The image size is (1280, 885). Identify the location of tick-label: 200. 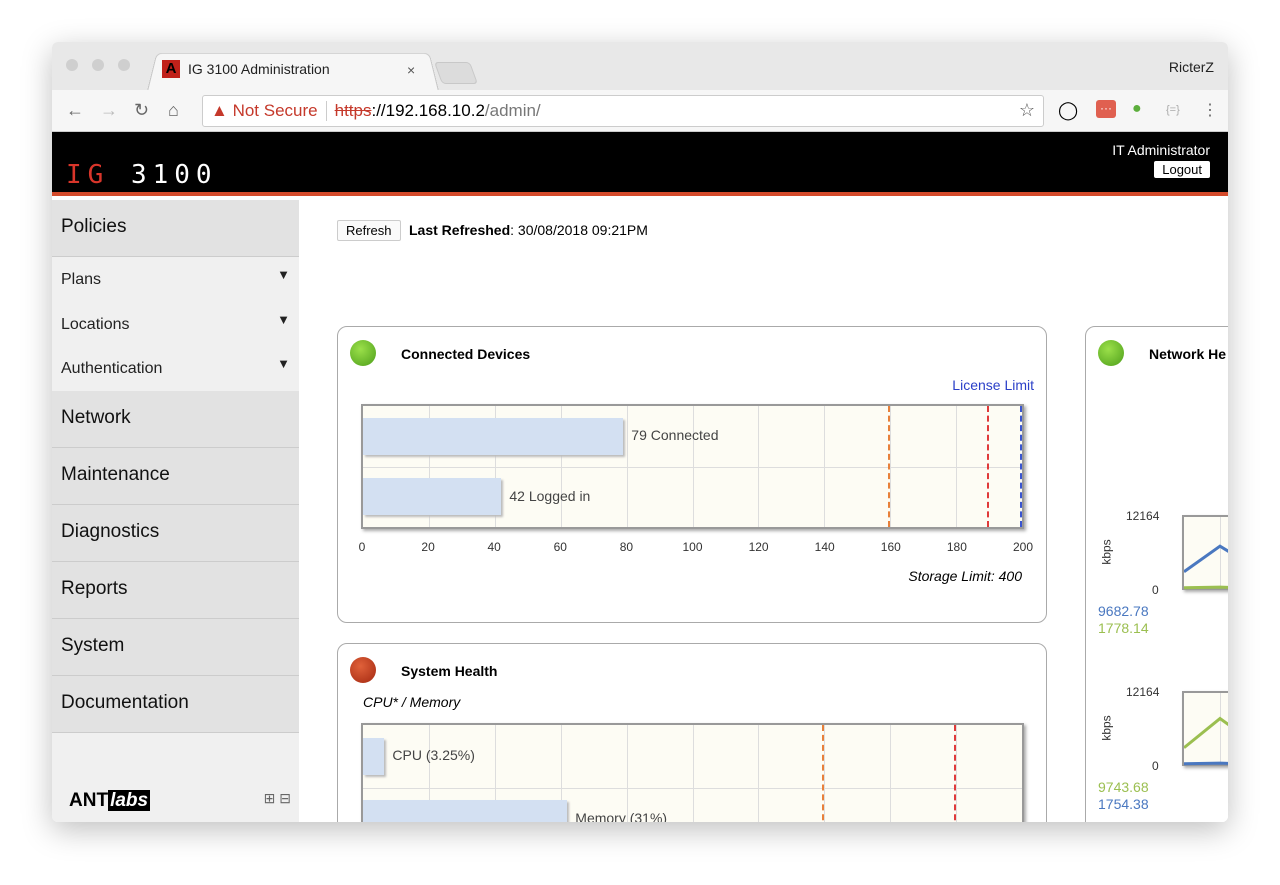
(1023, 547).